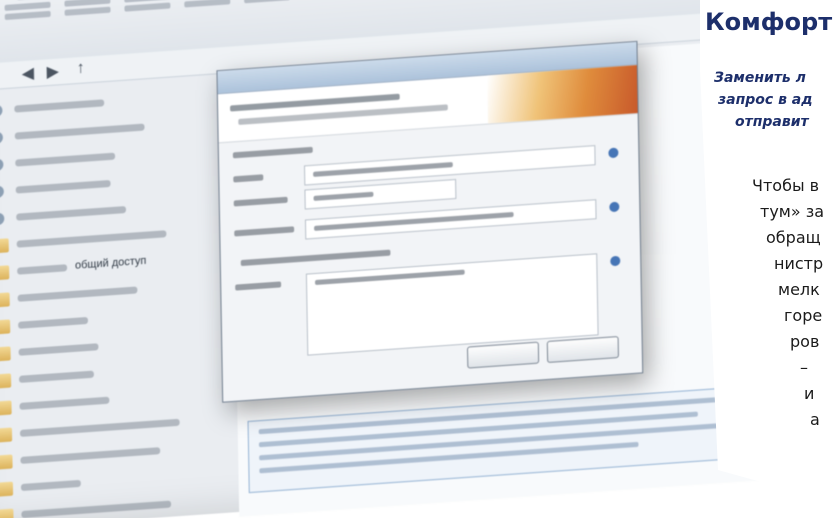 The image size is (836, 518). I want to click on ok-button, so click(503, 355).